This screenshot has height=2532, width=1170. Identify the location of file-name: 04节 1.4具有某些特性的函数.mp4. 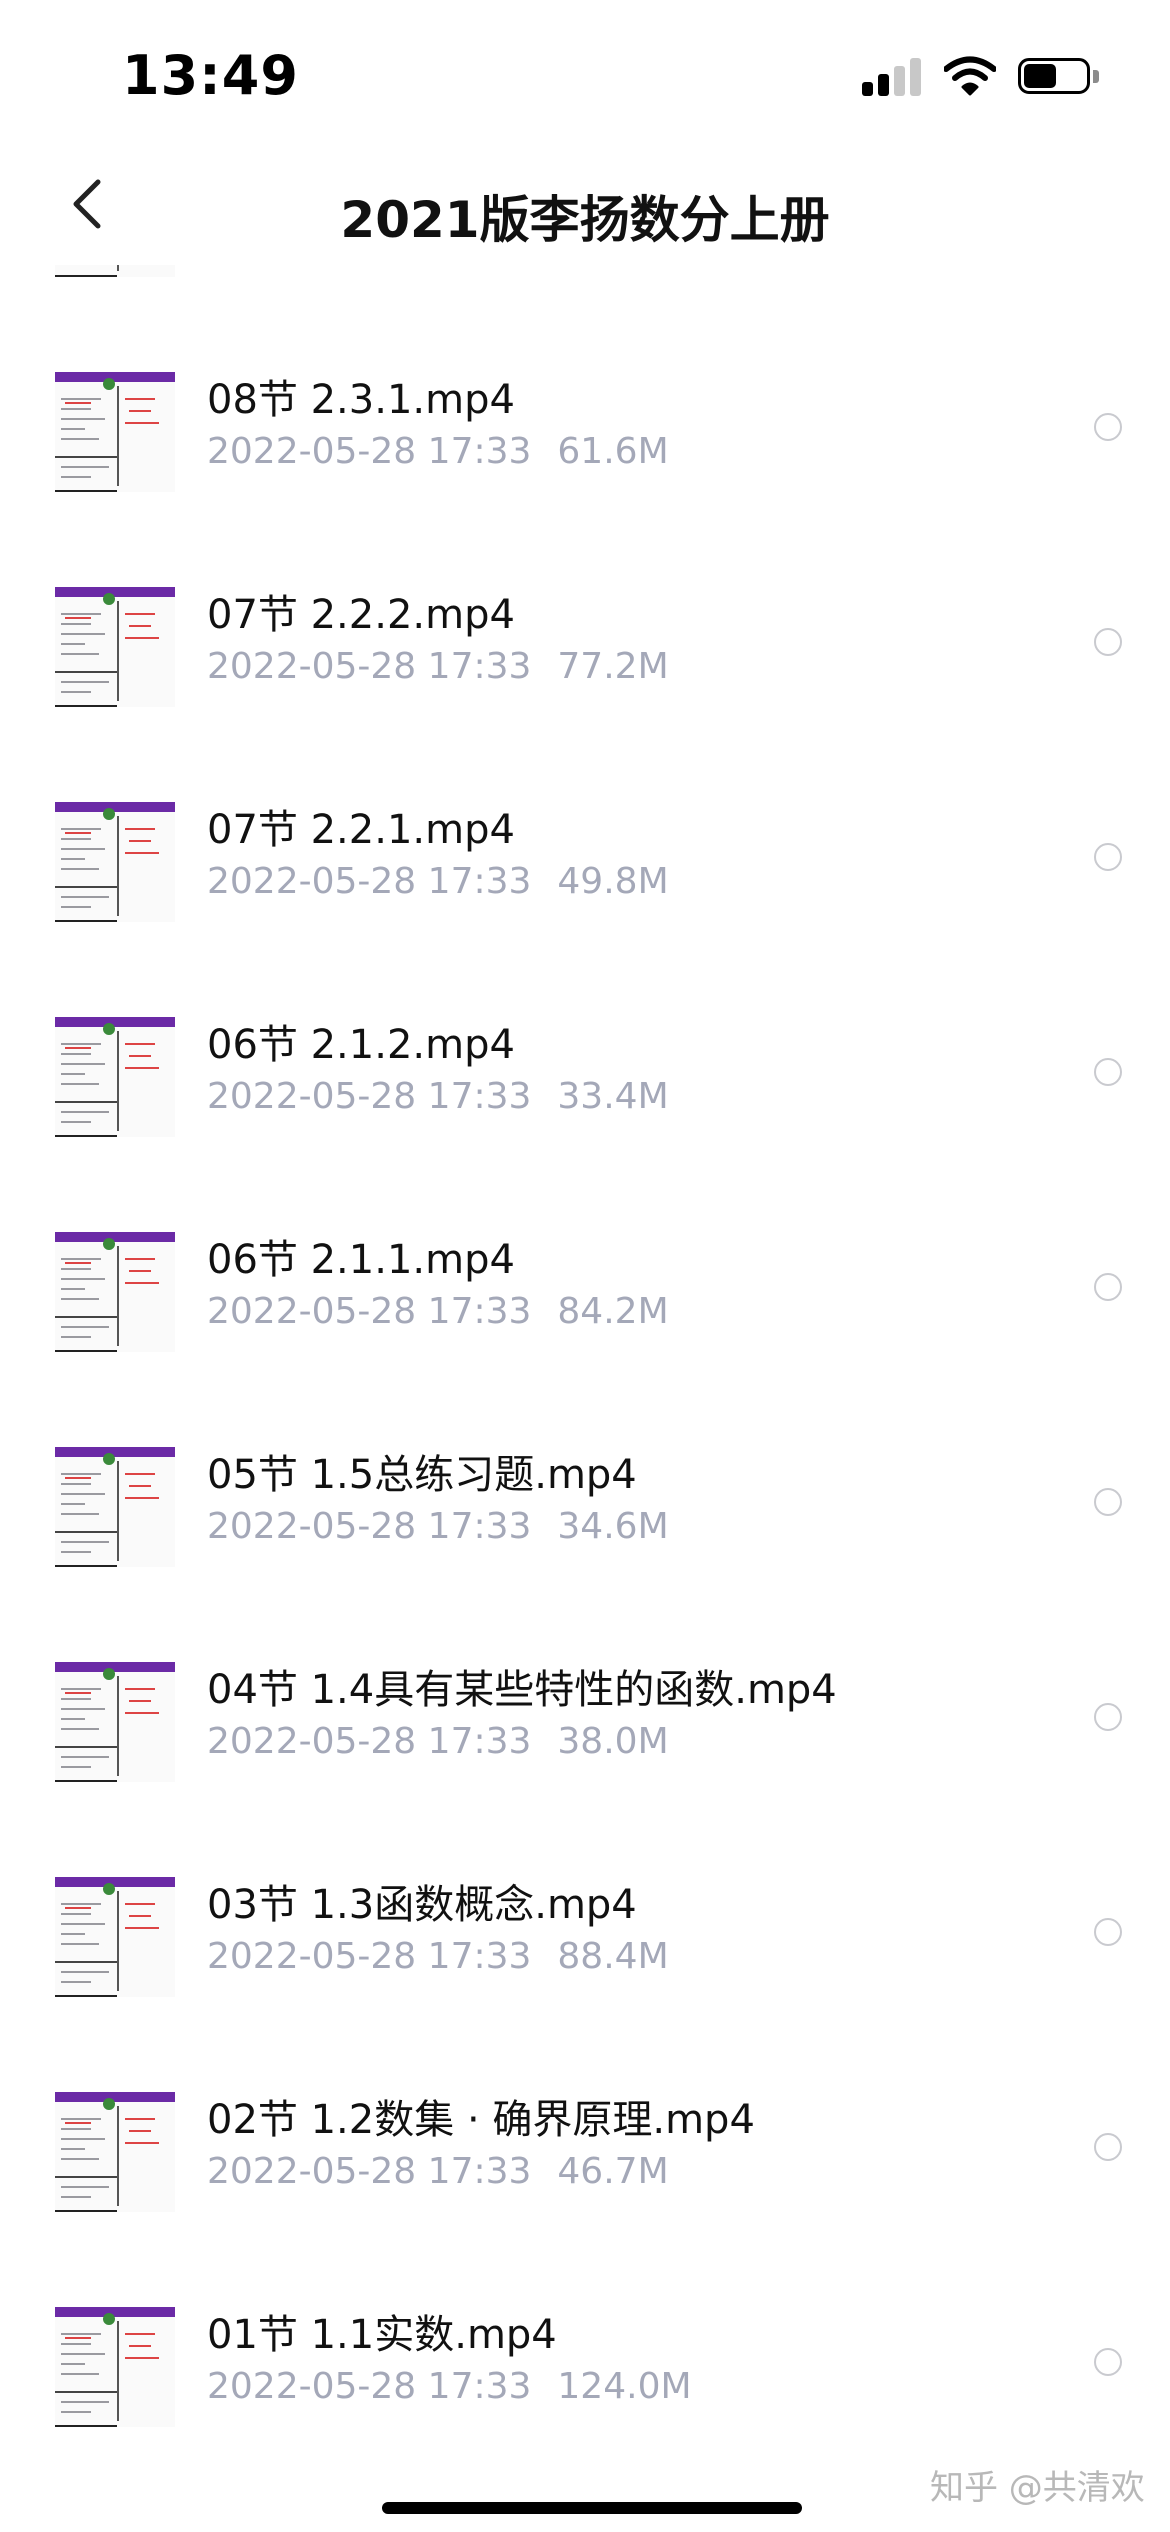
(522, 1690).